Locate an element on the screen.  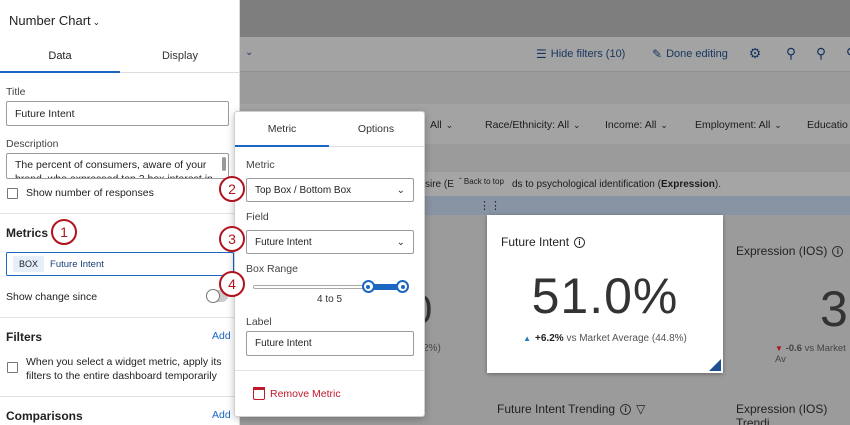
card-title-expression-trending: Expression (IOS) Trendi is located at coordinates (782, 413).